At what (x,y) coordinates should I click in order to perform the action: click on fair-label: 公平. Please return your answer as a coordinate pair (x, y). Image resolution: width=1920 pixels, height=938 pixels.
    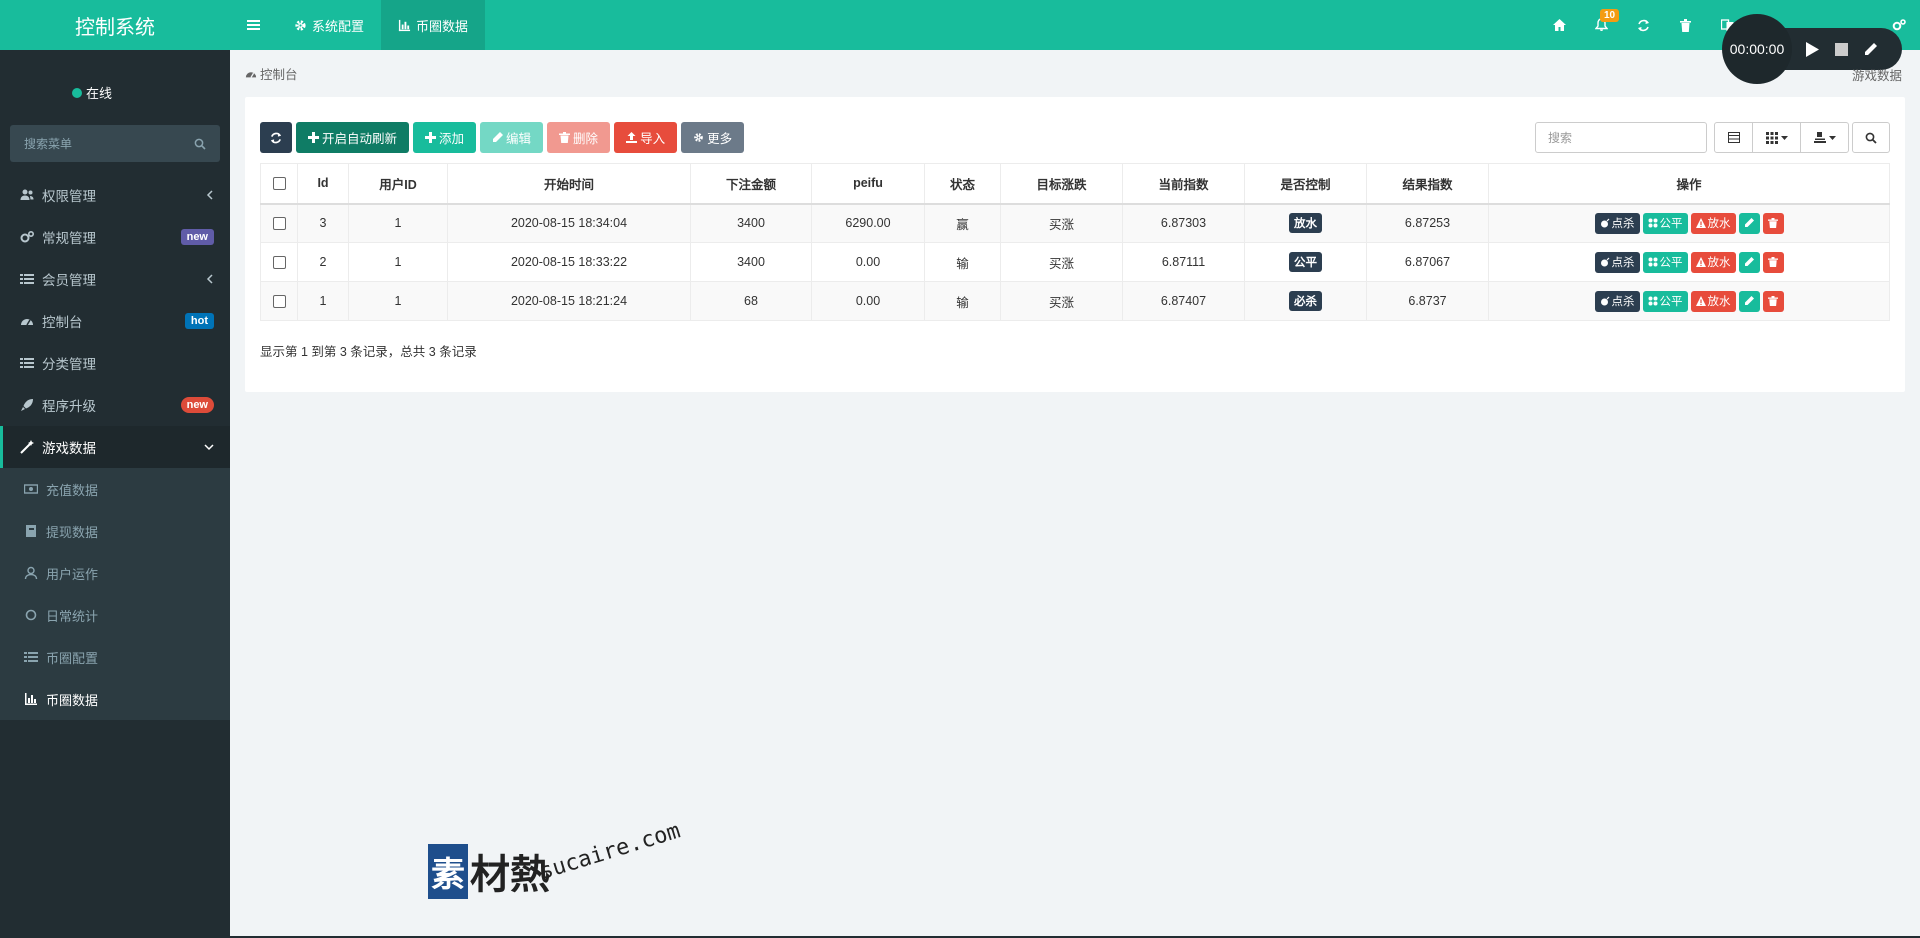
    Looking at the image, I should click on (1671, 302).